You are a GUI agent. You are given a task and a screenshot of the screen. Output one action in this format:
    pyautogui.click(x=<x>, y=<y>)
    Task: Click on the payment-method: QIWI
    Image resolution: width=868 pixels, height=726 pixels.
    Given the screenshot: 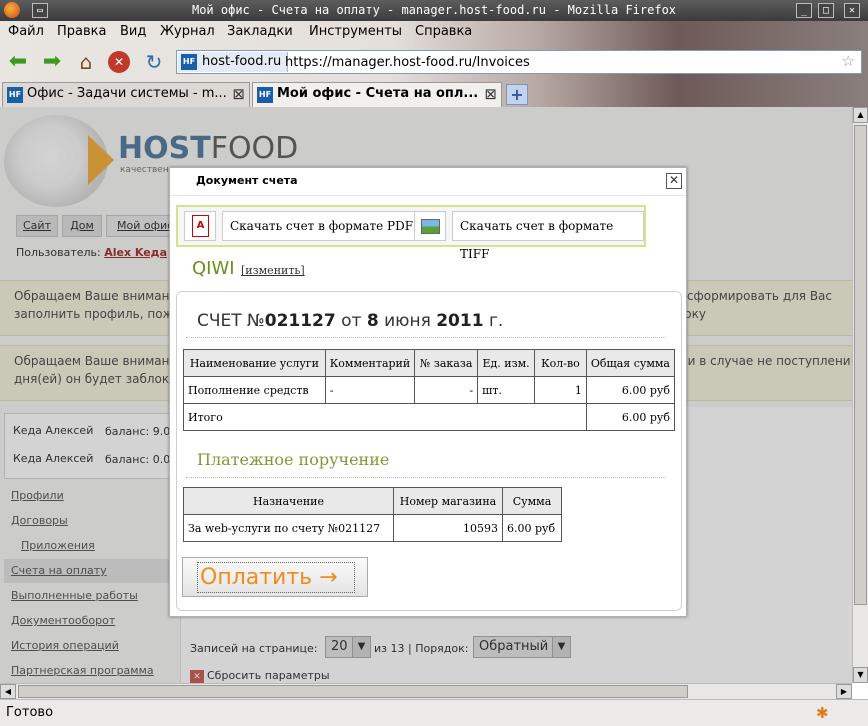 What is the action you would take?
    pyautogui.click(x=213, y=268)
    